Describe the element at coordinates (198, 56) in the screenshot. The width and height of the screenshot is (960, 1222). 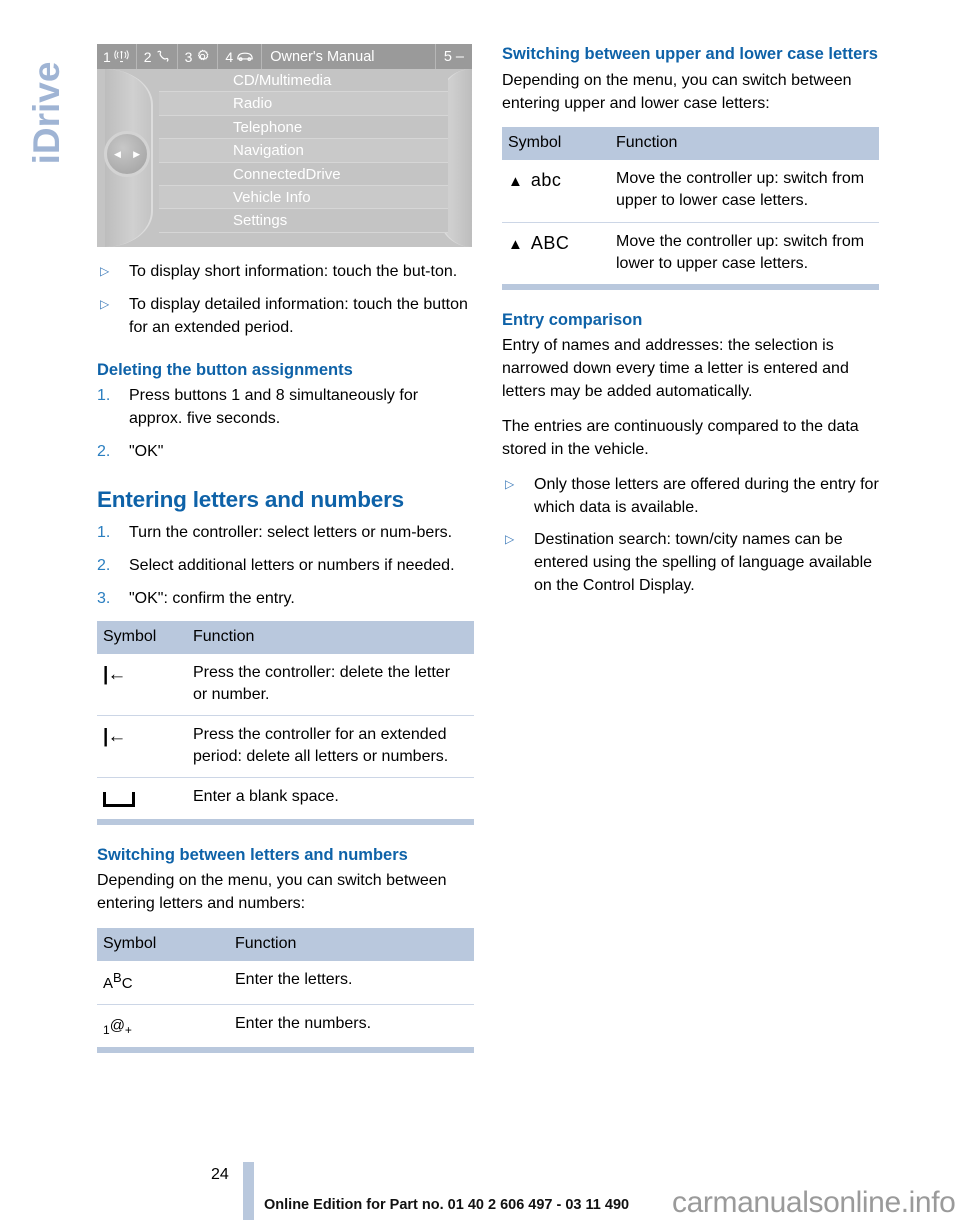
I see `idrive-tab-3: 3` at that location.